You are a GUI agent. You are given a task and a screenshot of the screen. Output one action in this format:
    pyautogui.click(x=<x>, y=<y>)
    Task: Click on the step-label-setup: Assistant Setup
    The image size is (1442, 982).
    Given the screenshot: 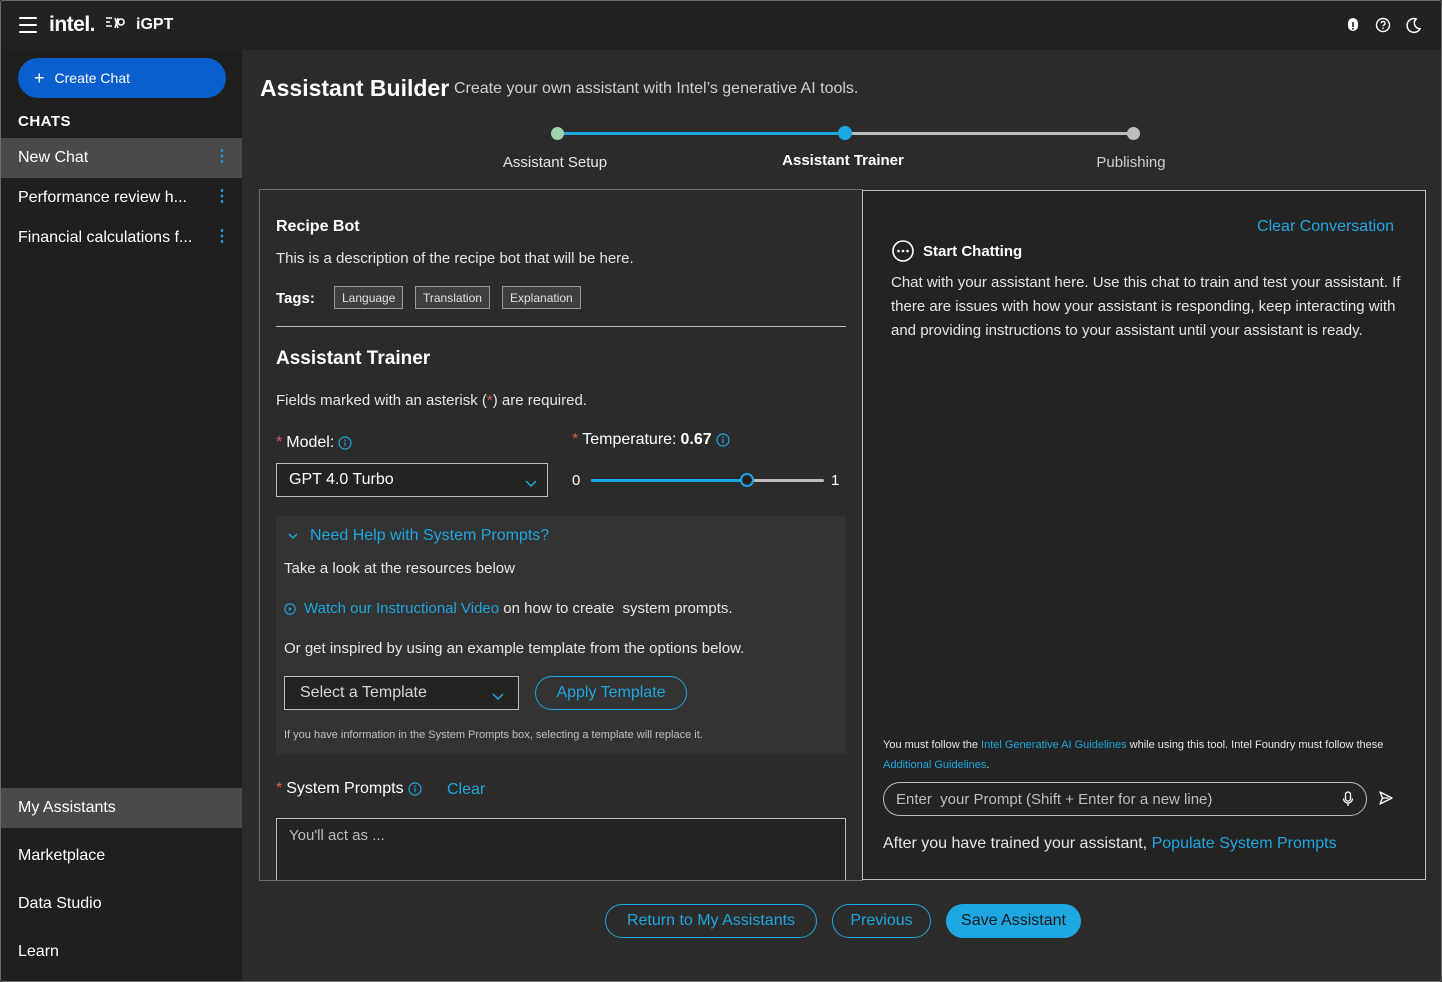 What is the action you would take?
    pyautogui.click(x=555, y=162)
    